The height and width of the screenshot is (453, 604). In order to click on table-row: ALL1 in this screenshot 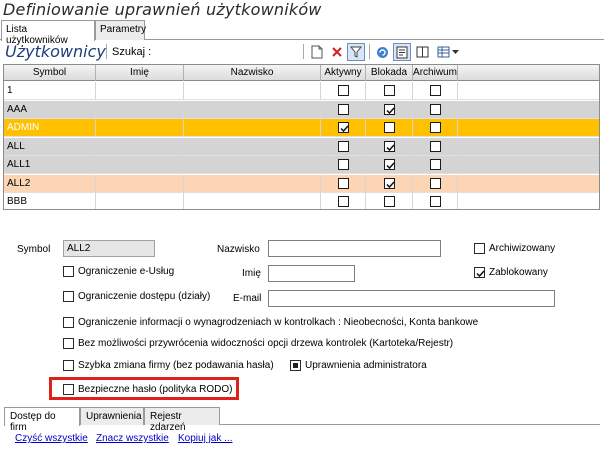, I will do `click(301, 165)`.